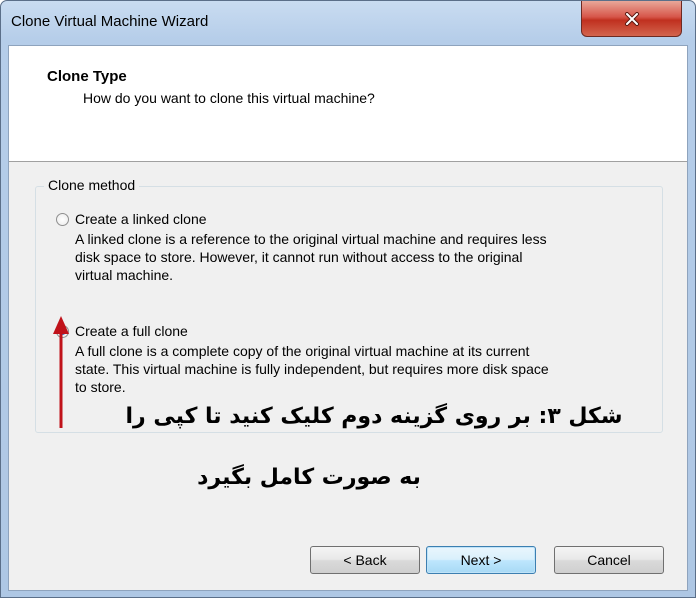 This screenshot has width=696, height=598. What do you see at coordinates (131, 331) in the screenshot?
I see `full-clone-label: Create a full clone` at bounding box center [131, 331].